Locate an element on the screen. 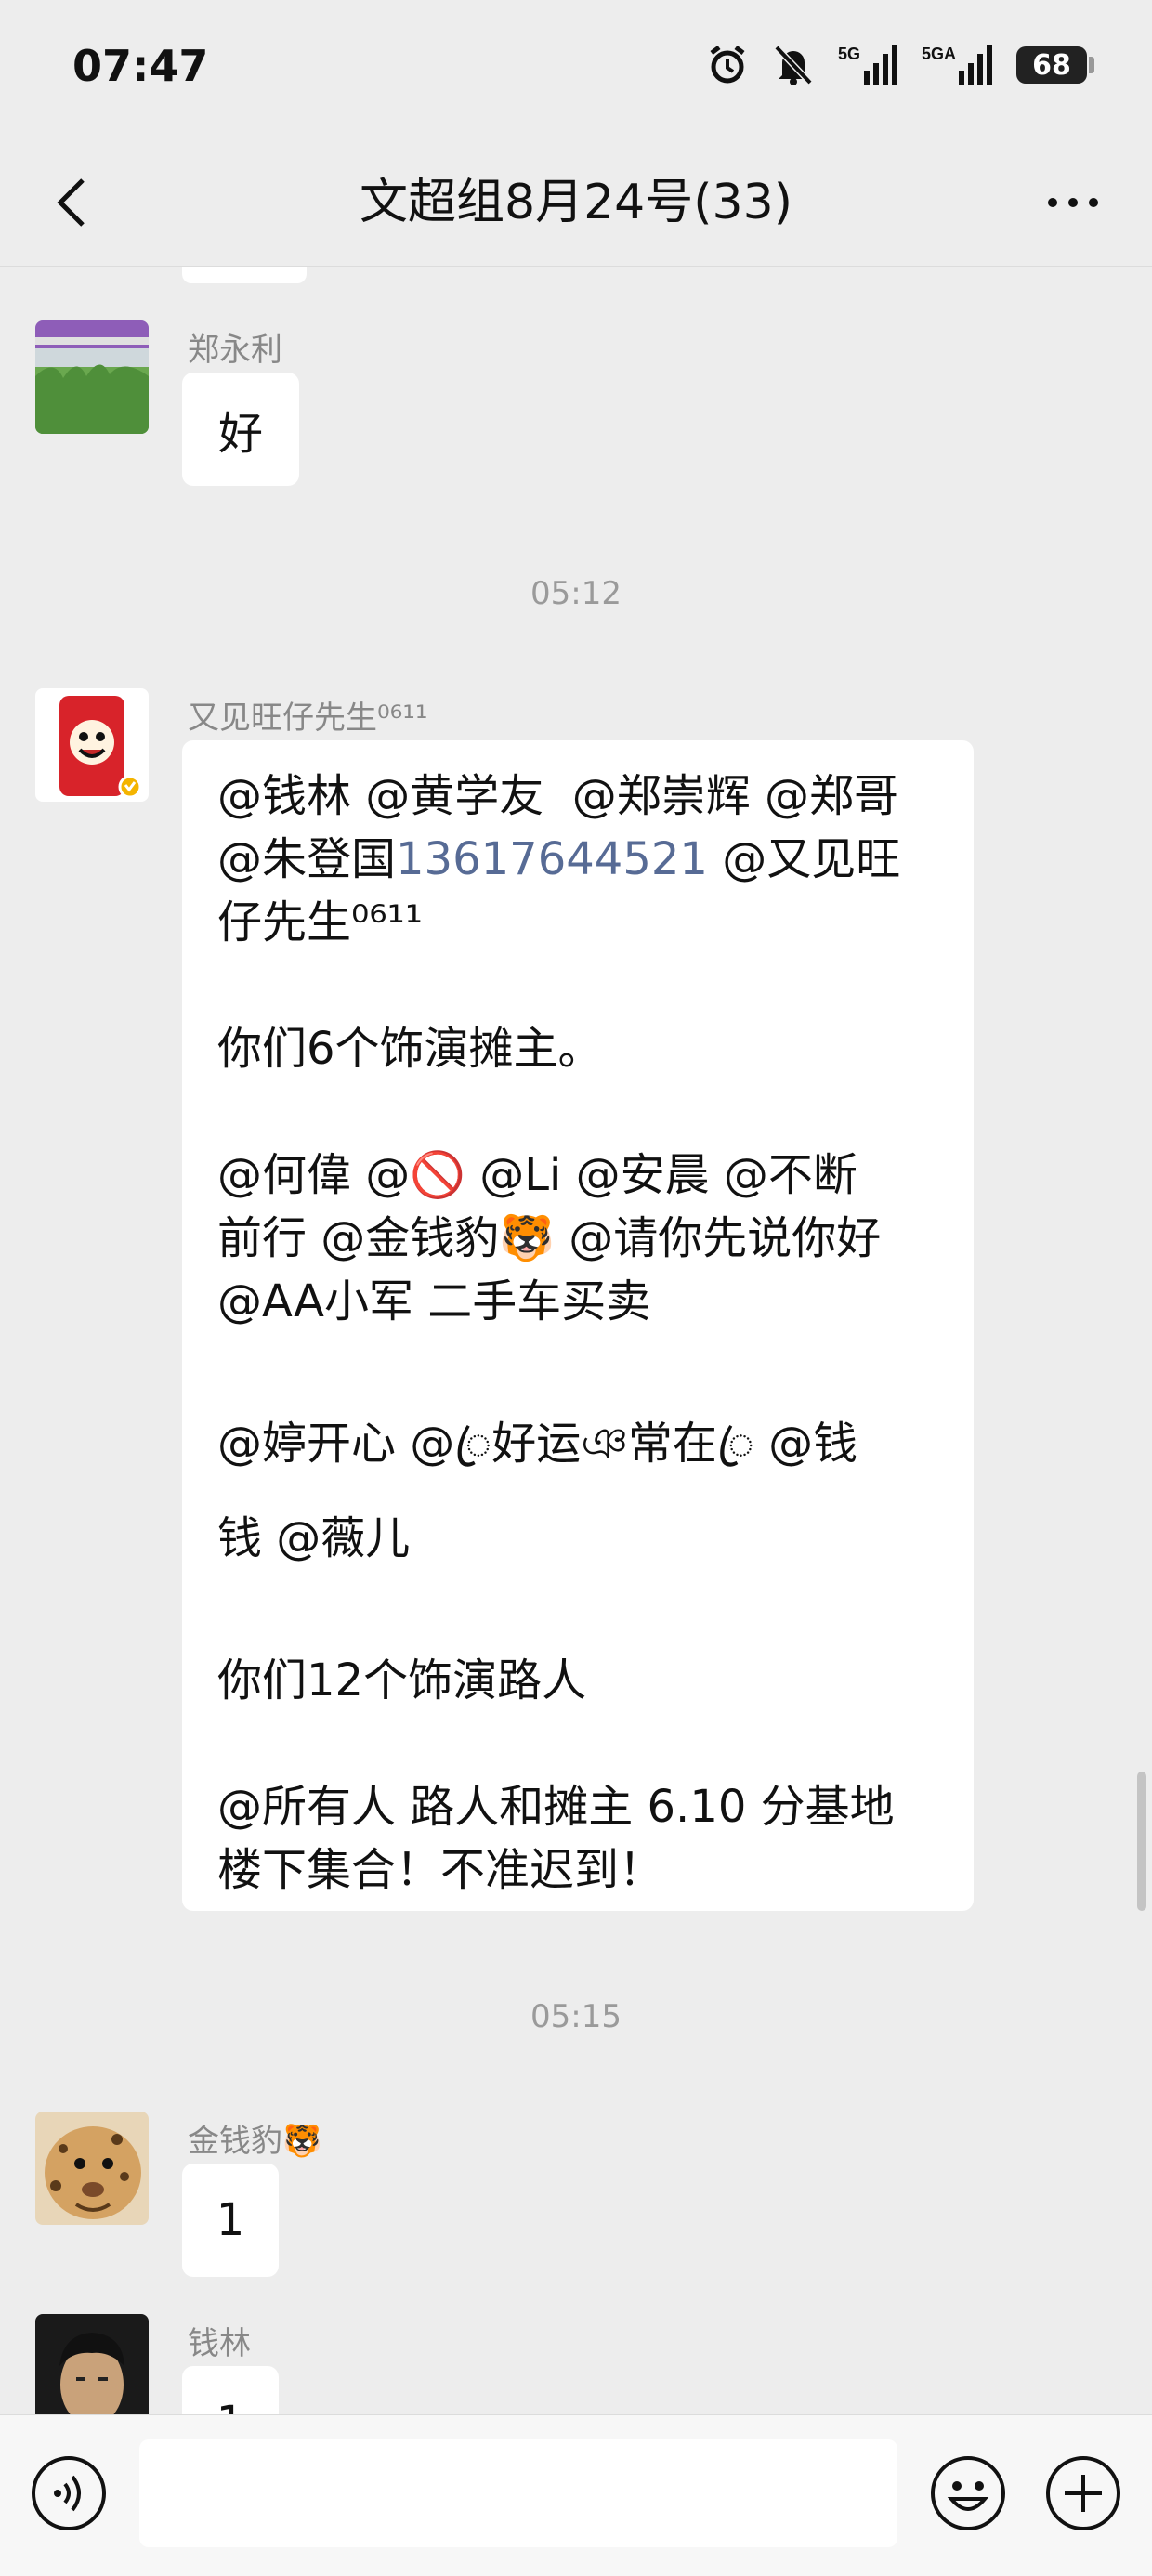 This screenshot has width=1152, height=2576. mention-line: 仔先生⁰⁶¹¹ is located at coordinates (320, 922).